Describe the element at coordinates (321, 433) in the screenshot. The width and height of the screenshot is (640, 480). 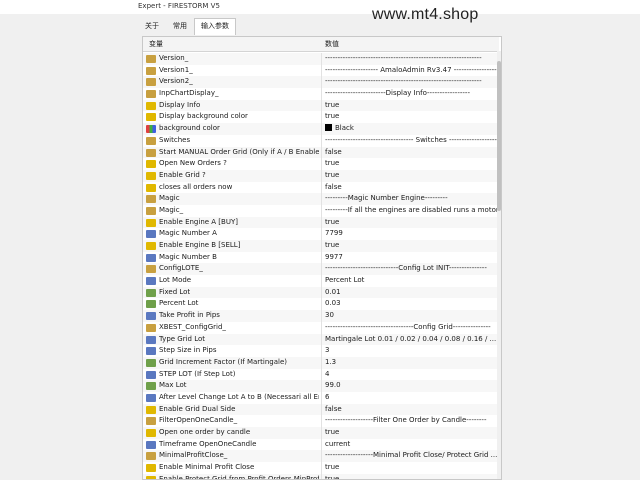
I see `table-row: Open one order by candle true` at that location.